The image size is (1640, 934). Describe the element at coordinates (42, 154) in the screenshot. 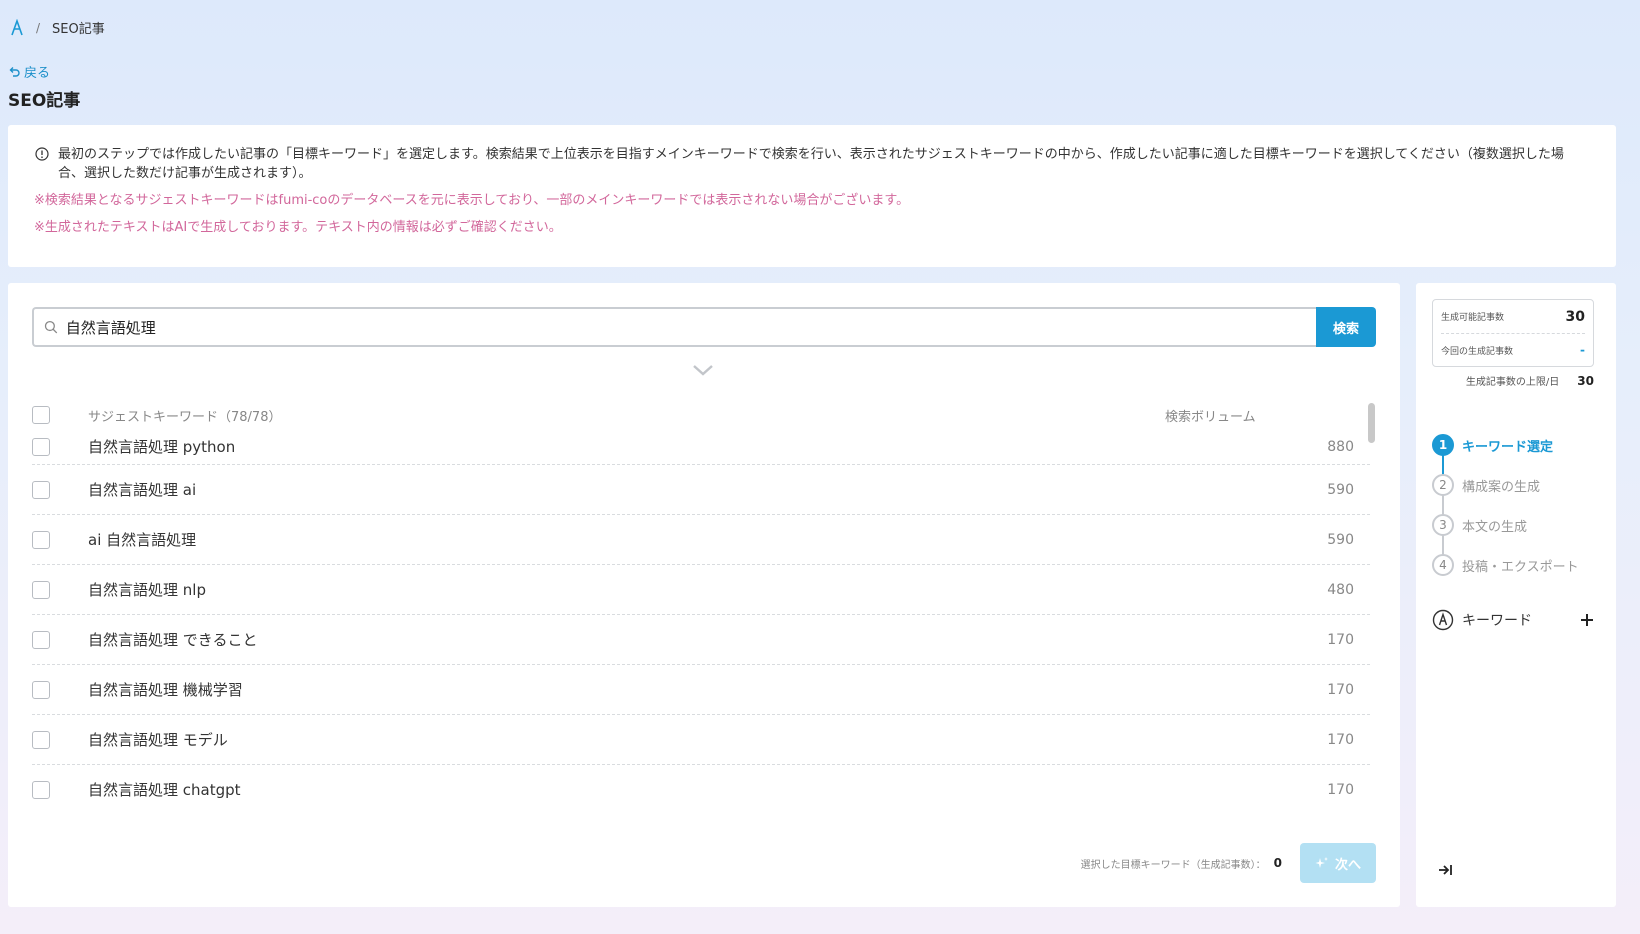

I see `info-circle-icon` at that location.